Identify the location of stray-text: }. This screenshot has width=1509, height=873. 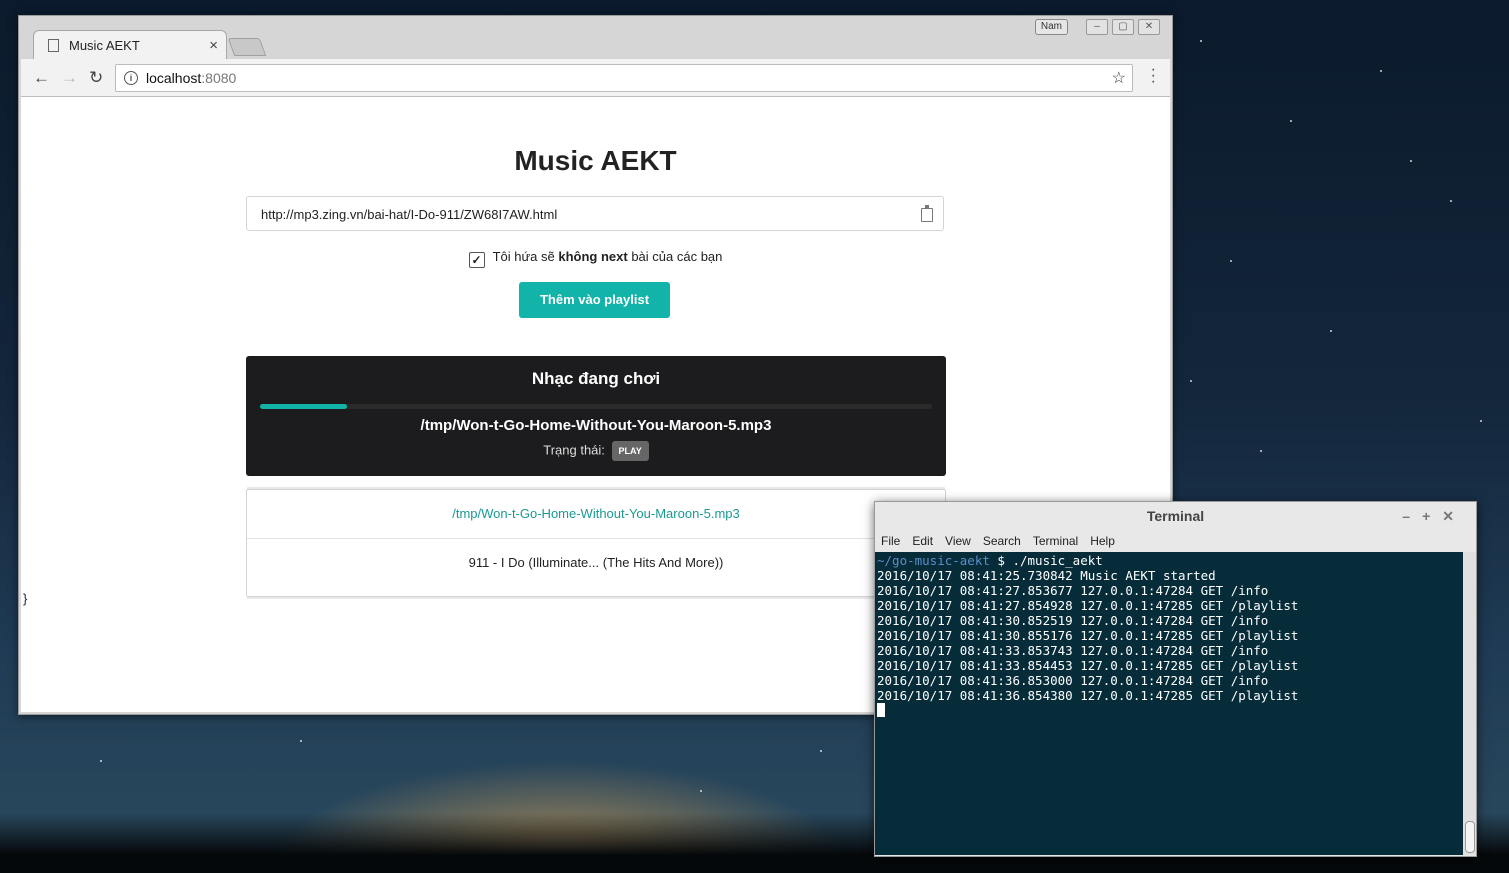
(25, 598).